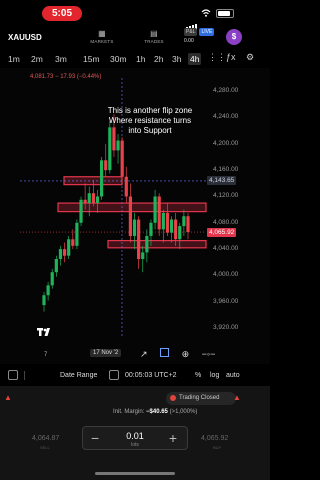 This screenshot has width=320, height=480. I want to click on increase-lots-button: +, so click(173, 438).